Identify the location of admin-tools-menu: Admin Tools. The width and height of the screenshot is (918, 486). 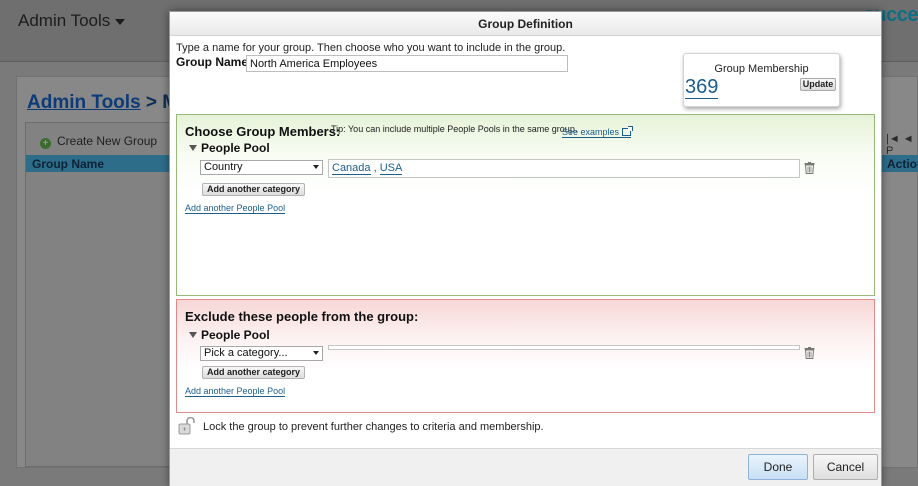
(72, 21).